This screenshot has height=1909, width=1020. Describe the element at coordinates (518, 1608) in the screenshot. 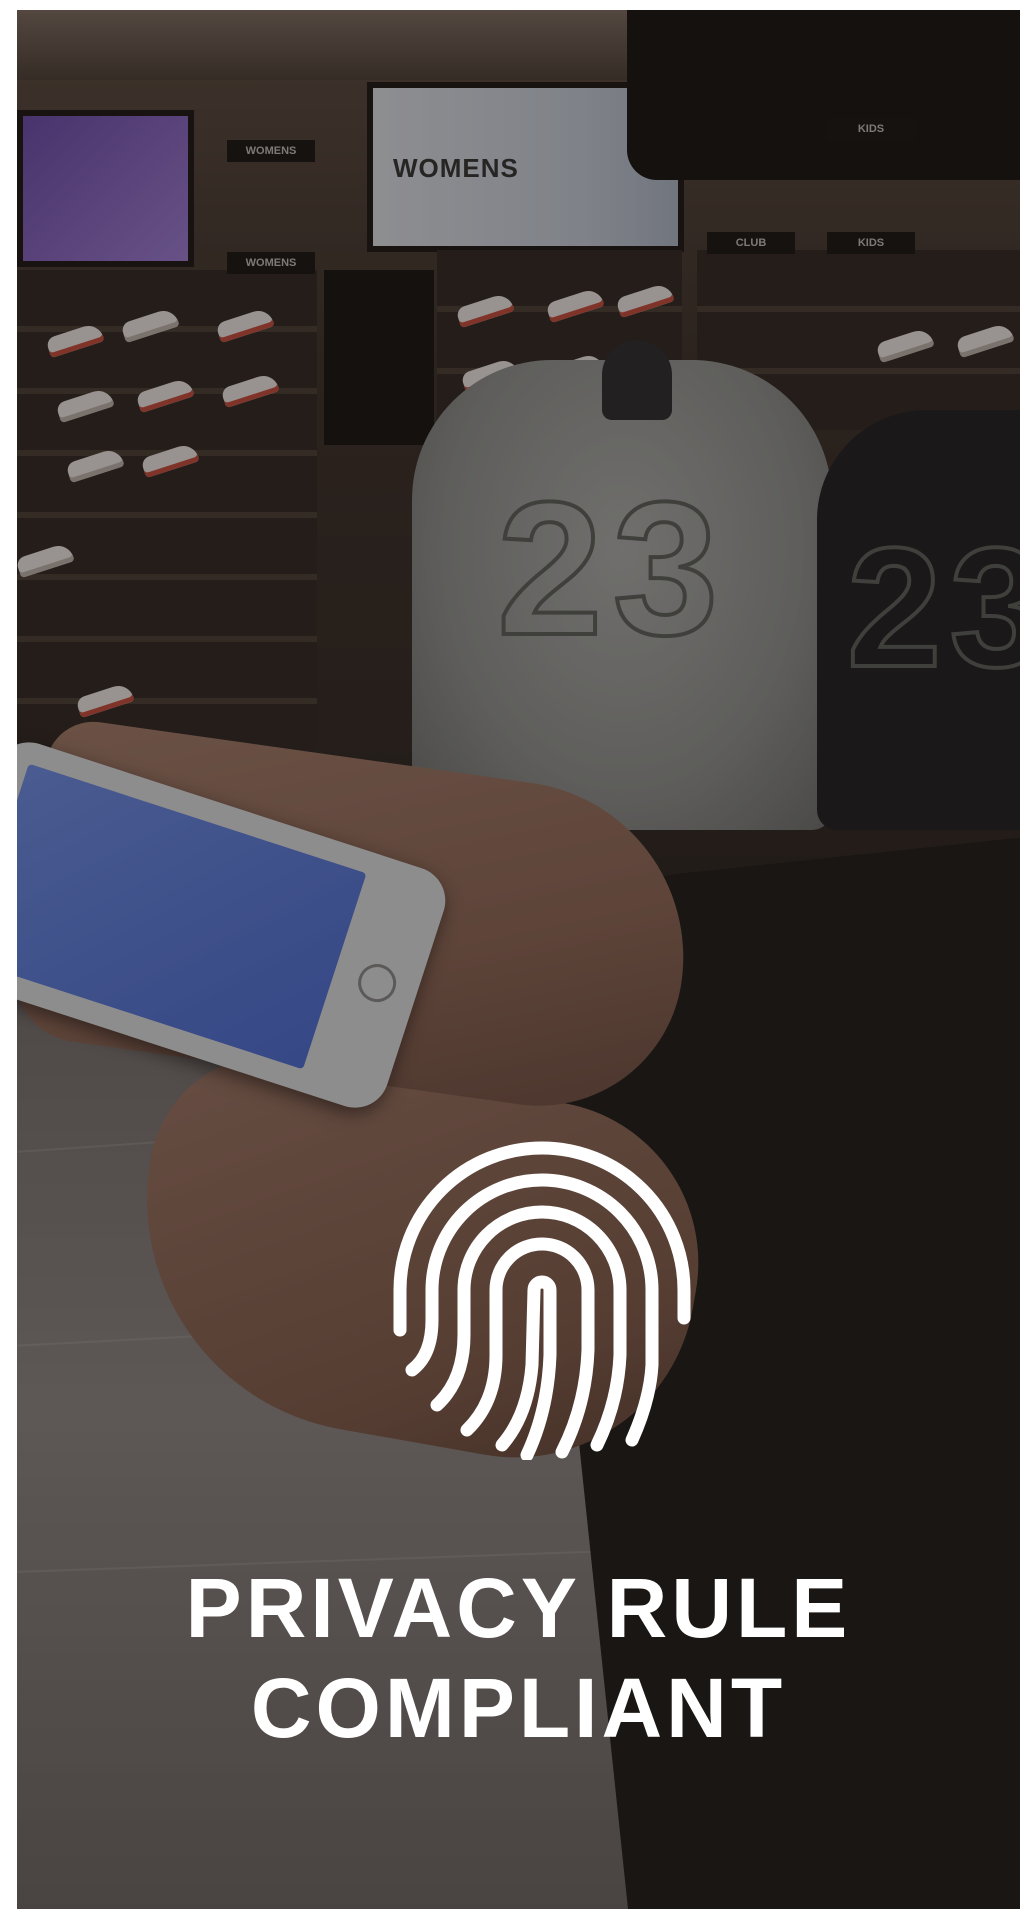

I see `headline-line-1: PRIVACY RULE` at that location.